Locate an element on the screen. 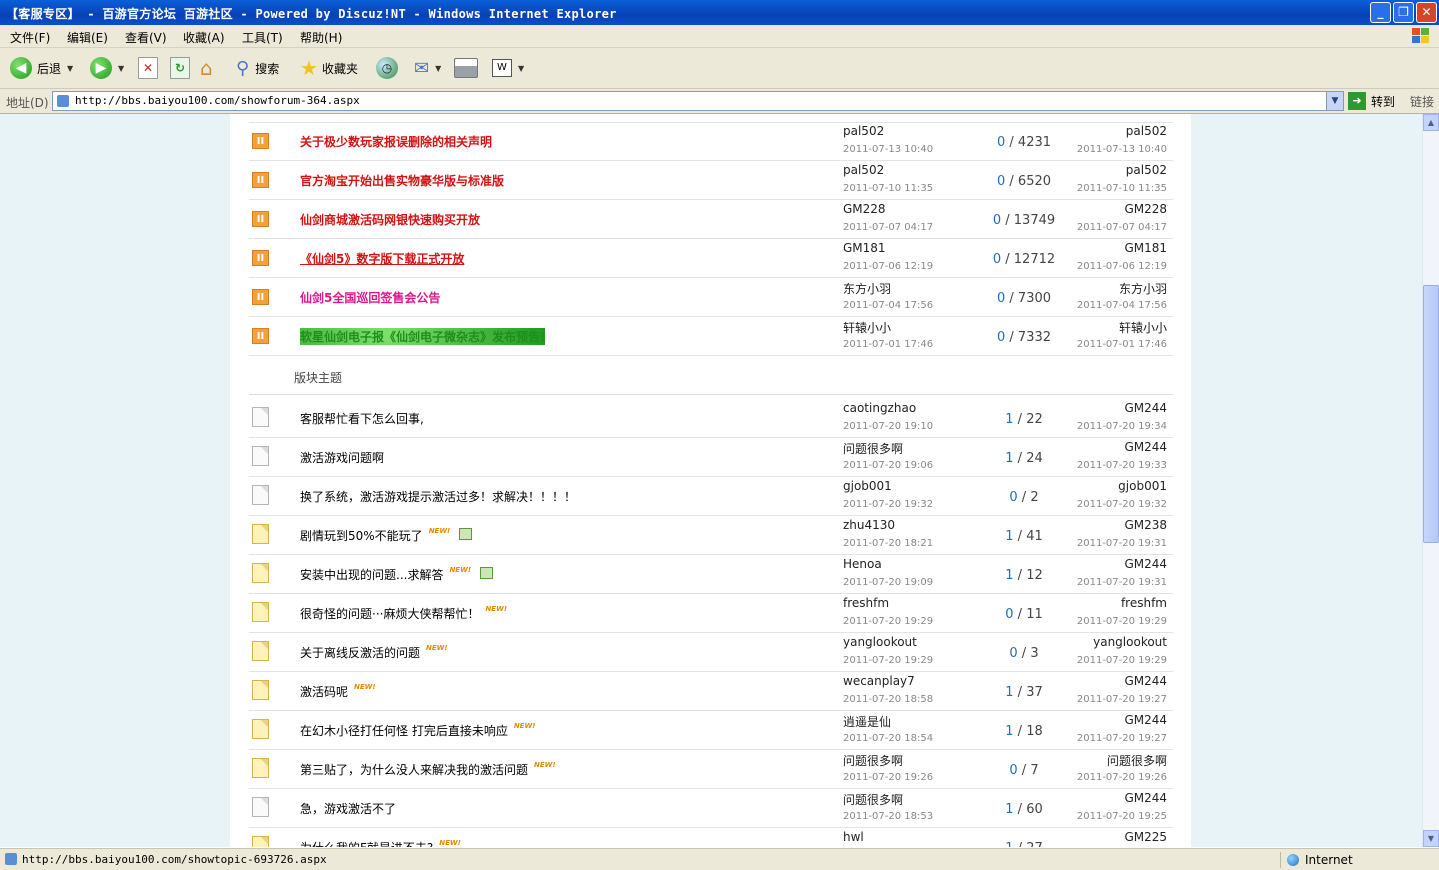 Image resolution: width=1439 pixels, height=870 pixels. topic-title-link: 软星仙剑电子报《仙剑电子微杂志》发布预告! is located at coordinates (423, 336).